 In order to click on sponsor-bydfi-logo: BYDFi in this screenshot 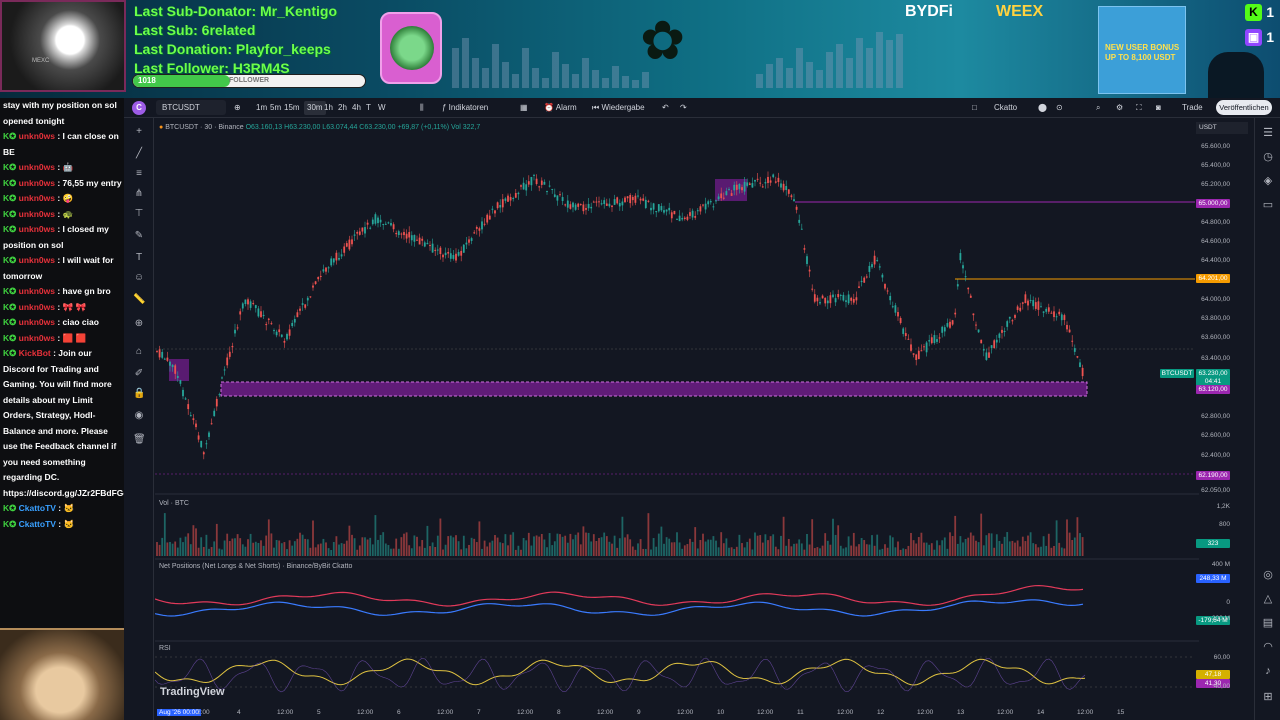, I will do `click(929, 11)`.